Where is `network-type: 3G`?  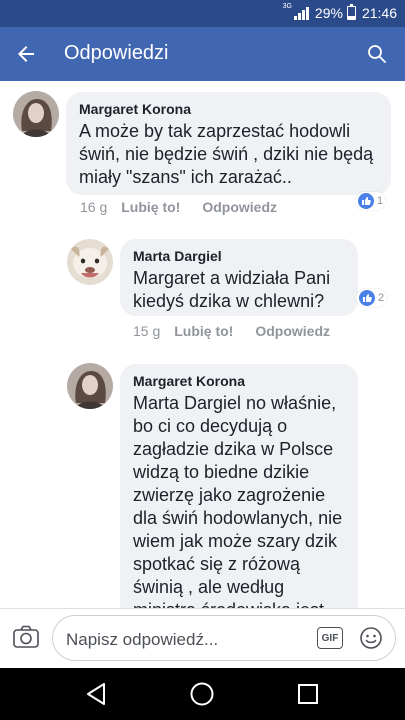 network-type: 3G is located at coordinates (287, 6).